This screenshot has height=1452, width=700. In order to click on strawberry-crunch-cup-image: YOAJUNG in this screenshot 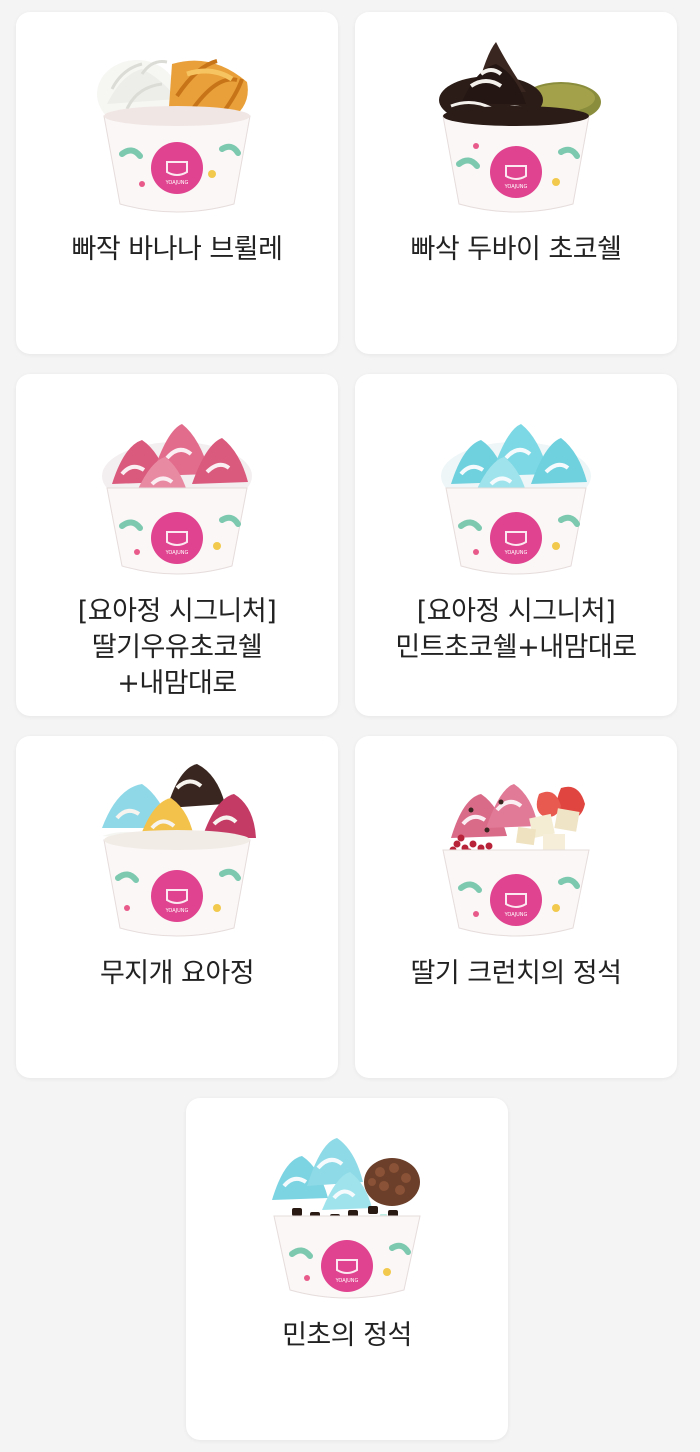, I will do `click(516, 860)`.